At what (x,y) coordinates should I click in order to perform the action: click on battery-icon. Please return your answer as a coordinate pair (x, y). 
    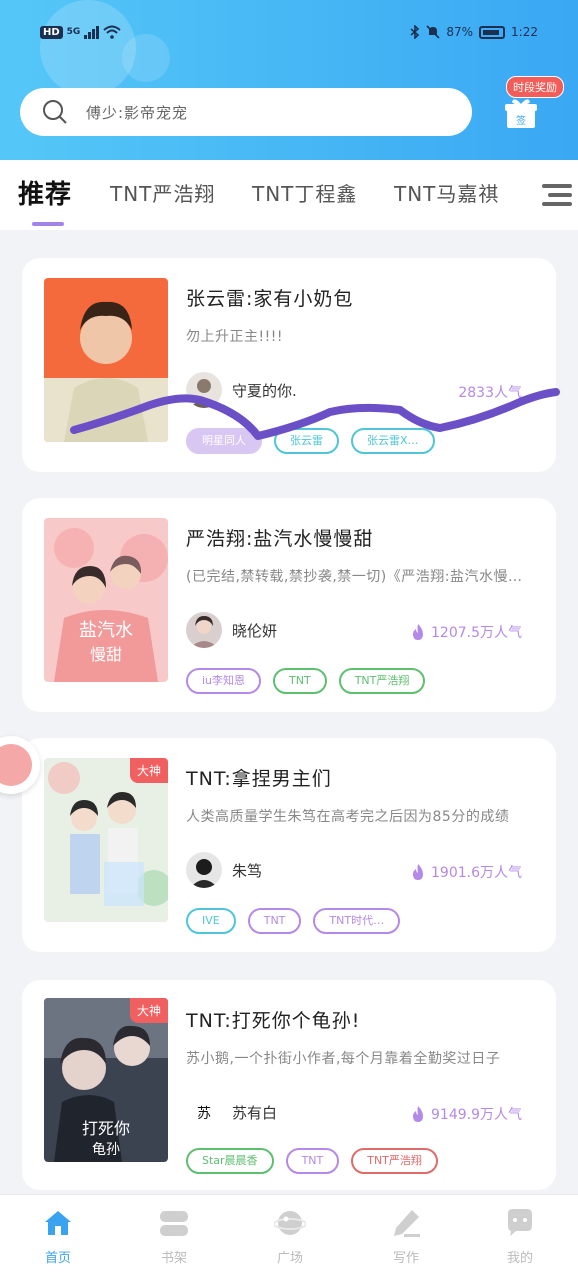
    Looking at the image, I should click on (492, 32).